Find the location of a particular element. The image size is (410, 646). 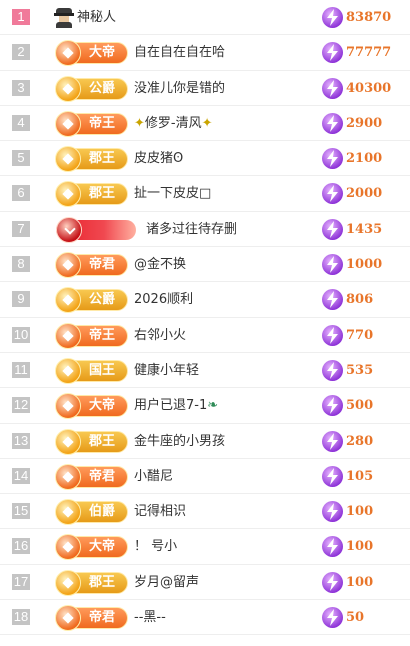

rank-number: 4 is located at coordinates (21, 122).